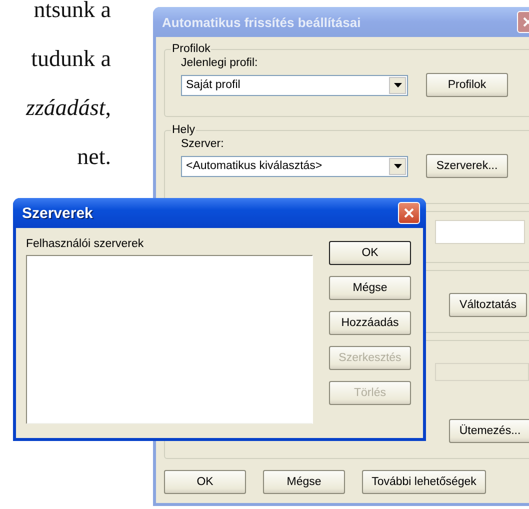 This screenshot has width=529, height=509. Describe the element at coordinates (294, 166) in the screenshot. I see `dropdown: <Automatikus kiválasztás>` at that location.